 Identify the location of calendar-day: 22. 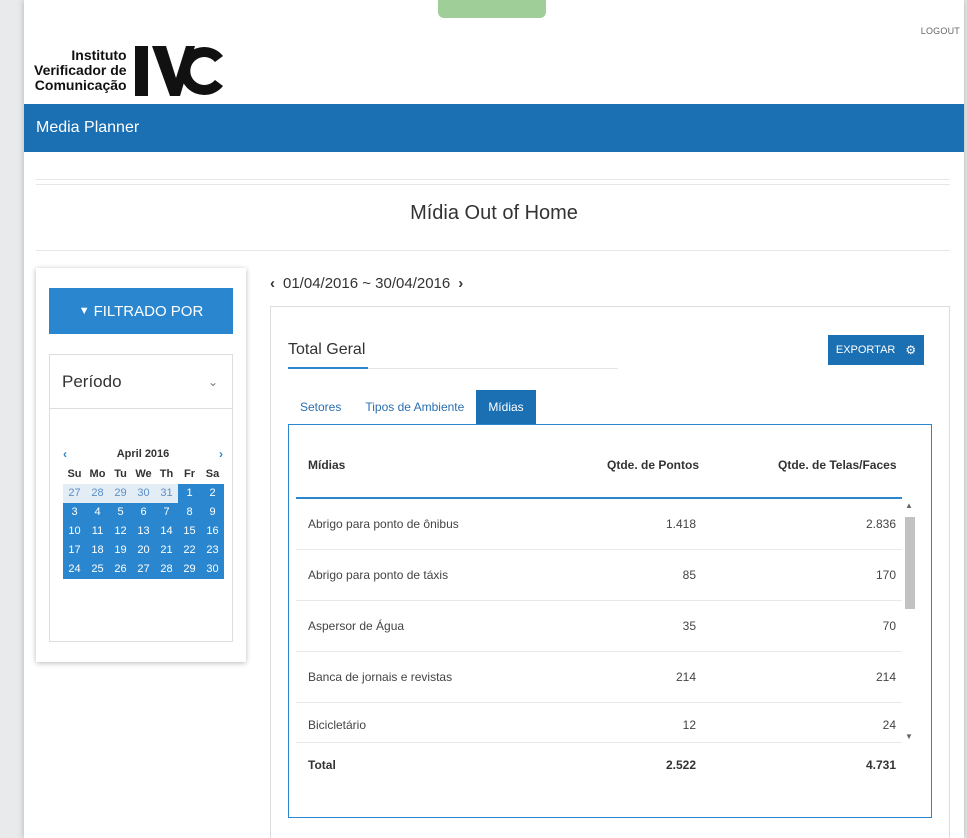
(189, 550).